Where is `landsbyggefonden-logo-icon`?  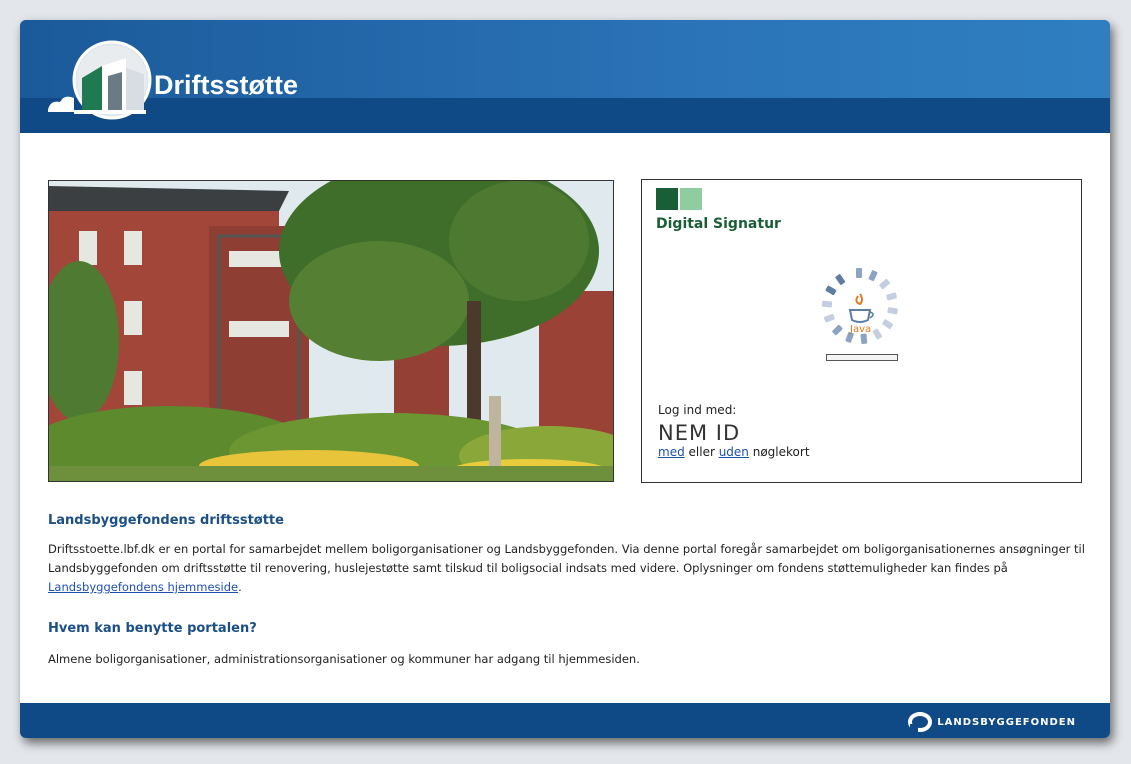
landsbyggefonden-logo-icon is located at coordinates (920, 722).